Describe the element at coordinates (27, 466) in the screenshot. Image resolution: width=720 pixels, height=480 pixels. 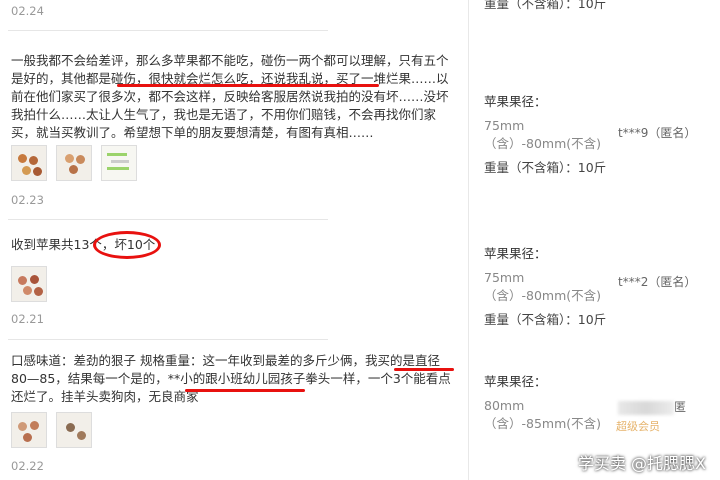
I see `review-date: 02.22` at that location.